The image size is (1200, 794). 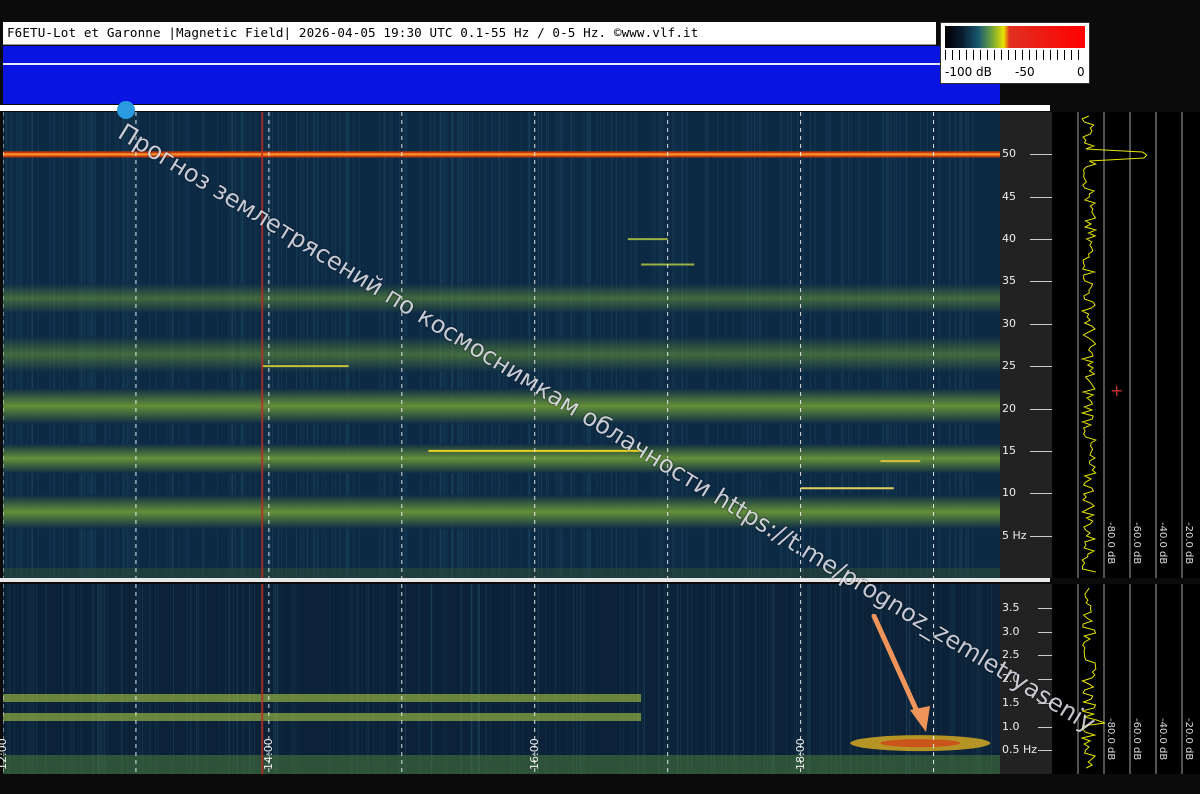 What do you see at coordinates (1009, 450) in the screenshot?
I see `y-tick-label: 15` at bounding box center [1009, 450].